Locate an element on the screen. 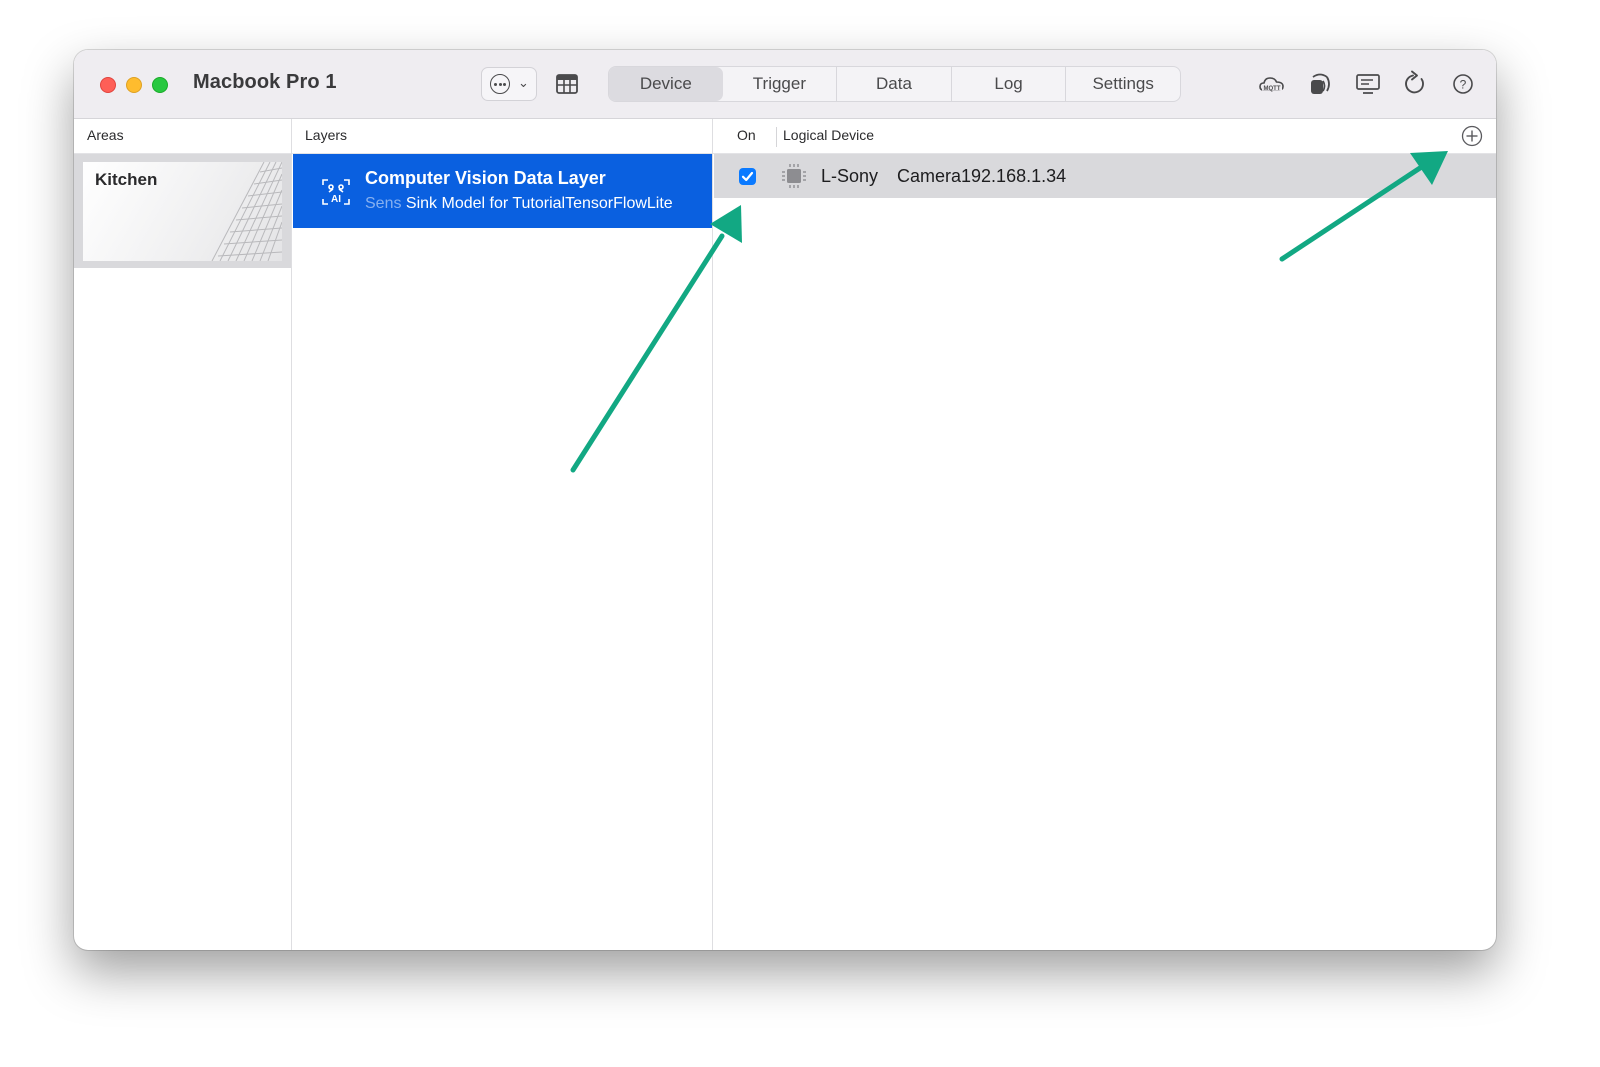  chip-device-icon is located at coordinates (794, 176).